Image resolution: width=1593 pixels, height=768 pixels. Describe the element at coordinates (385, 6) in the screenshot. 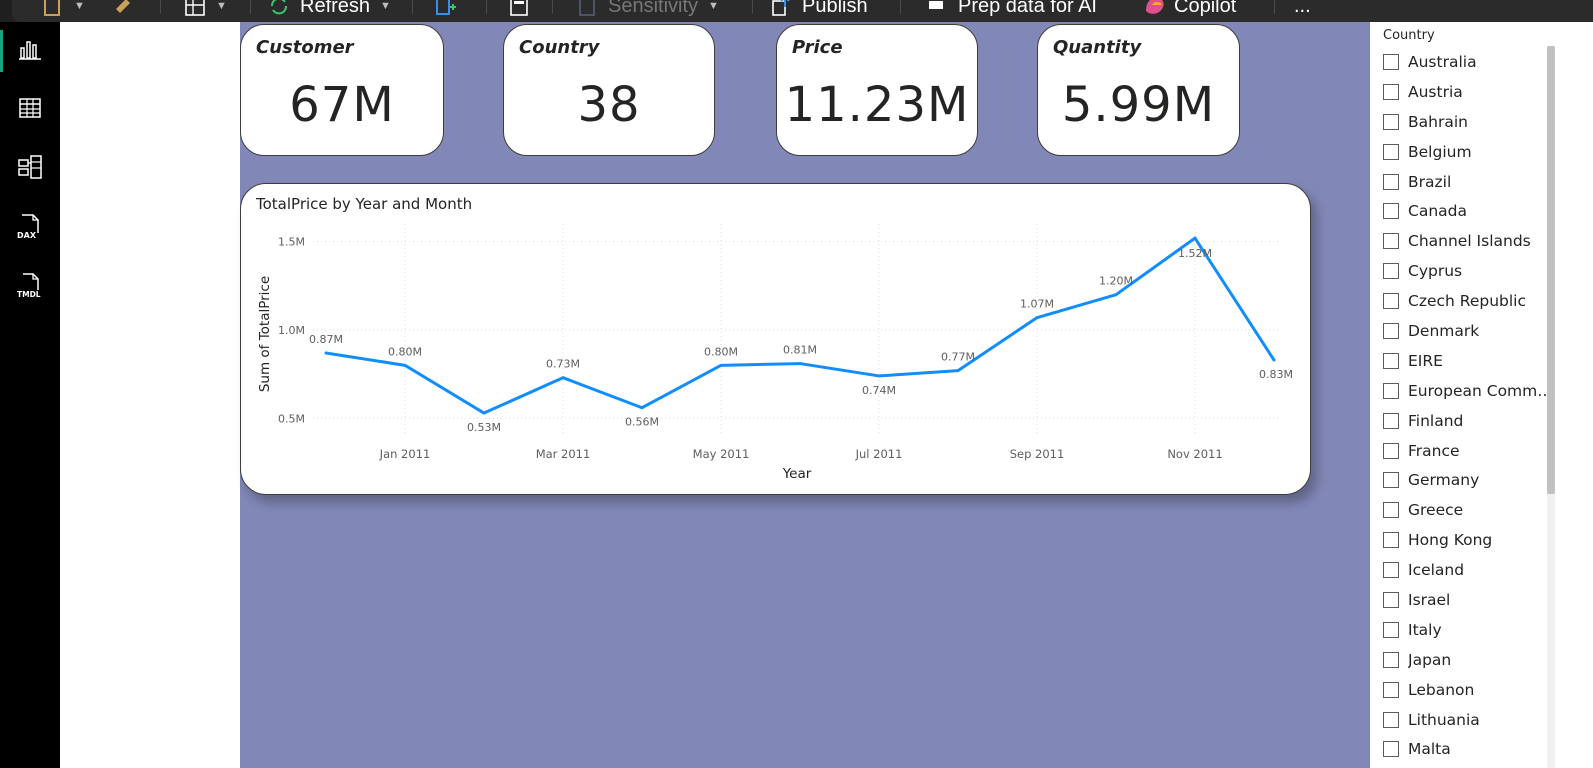

I see `chevron-down-icon: ▼` at that location.